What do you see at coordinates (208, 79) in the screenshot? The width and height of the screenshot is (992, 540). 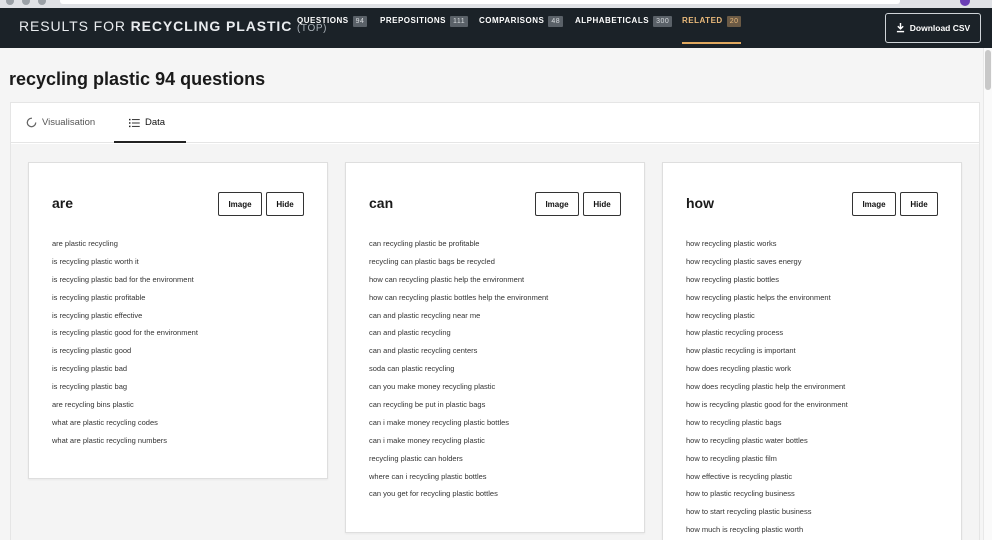 I see `page-title-count: 94 questions` at bounding box center [208, 79].